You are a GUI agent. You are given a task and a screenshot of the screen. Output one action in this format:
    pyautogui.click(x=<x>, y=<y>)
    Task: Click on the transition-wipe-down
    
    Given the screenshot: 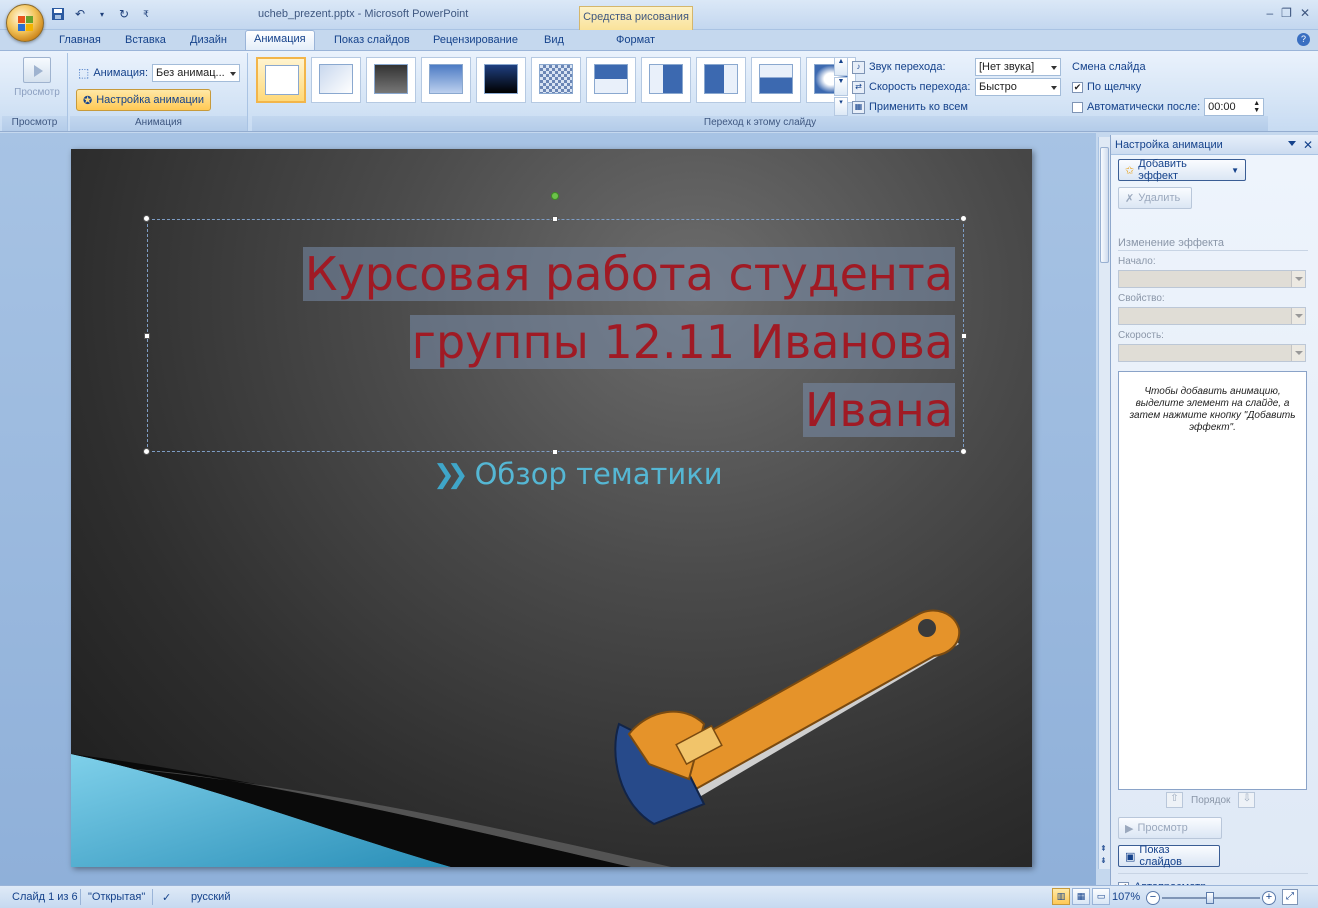 What is the action you would take?
    pyautogui.click(x=611, y=80)
    